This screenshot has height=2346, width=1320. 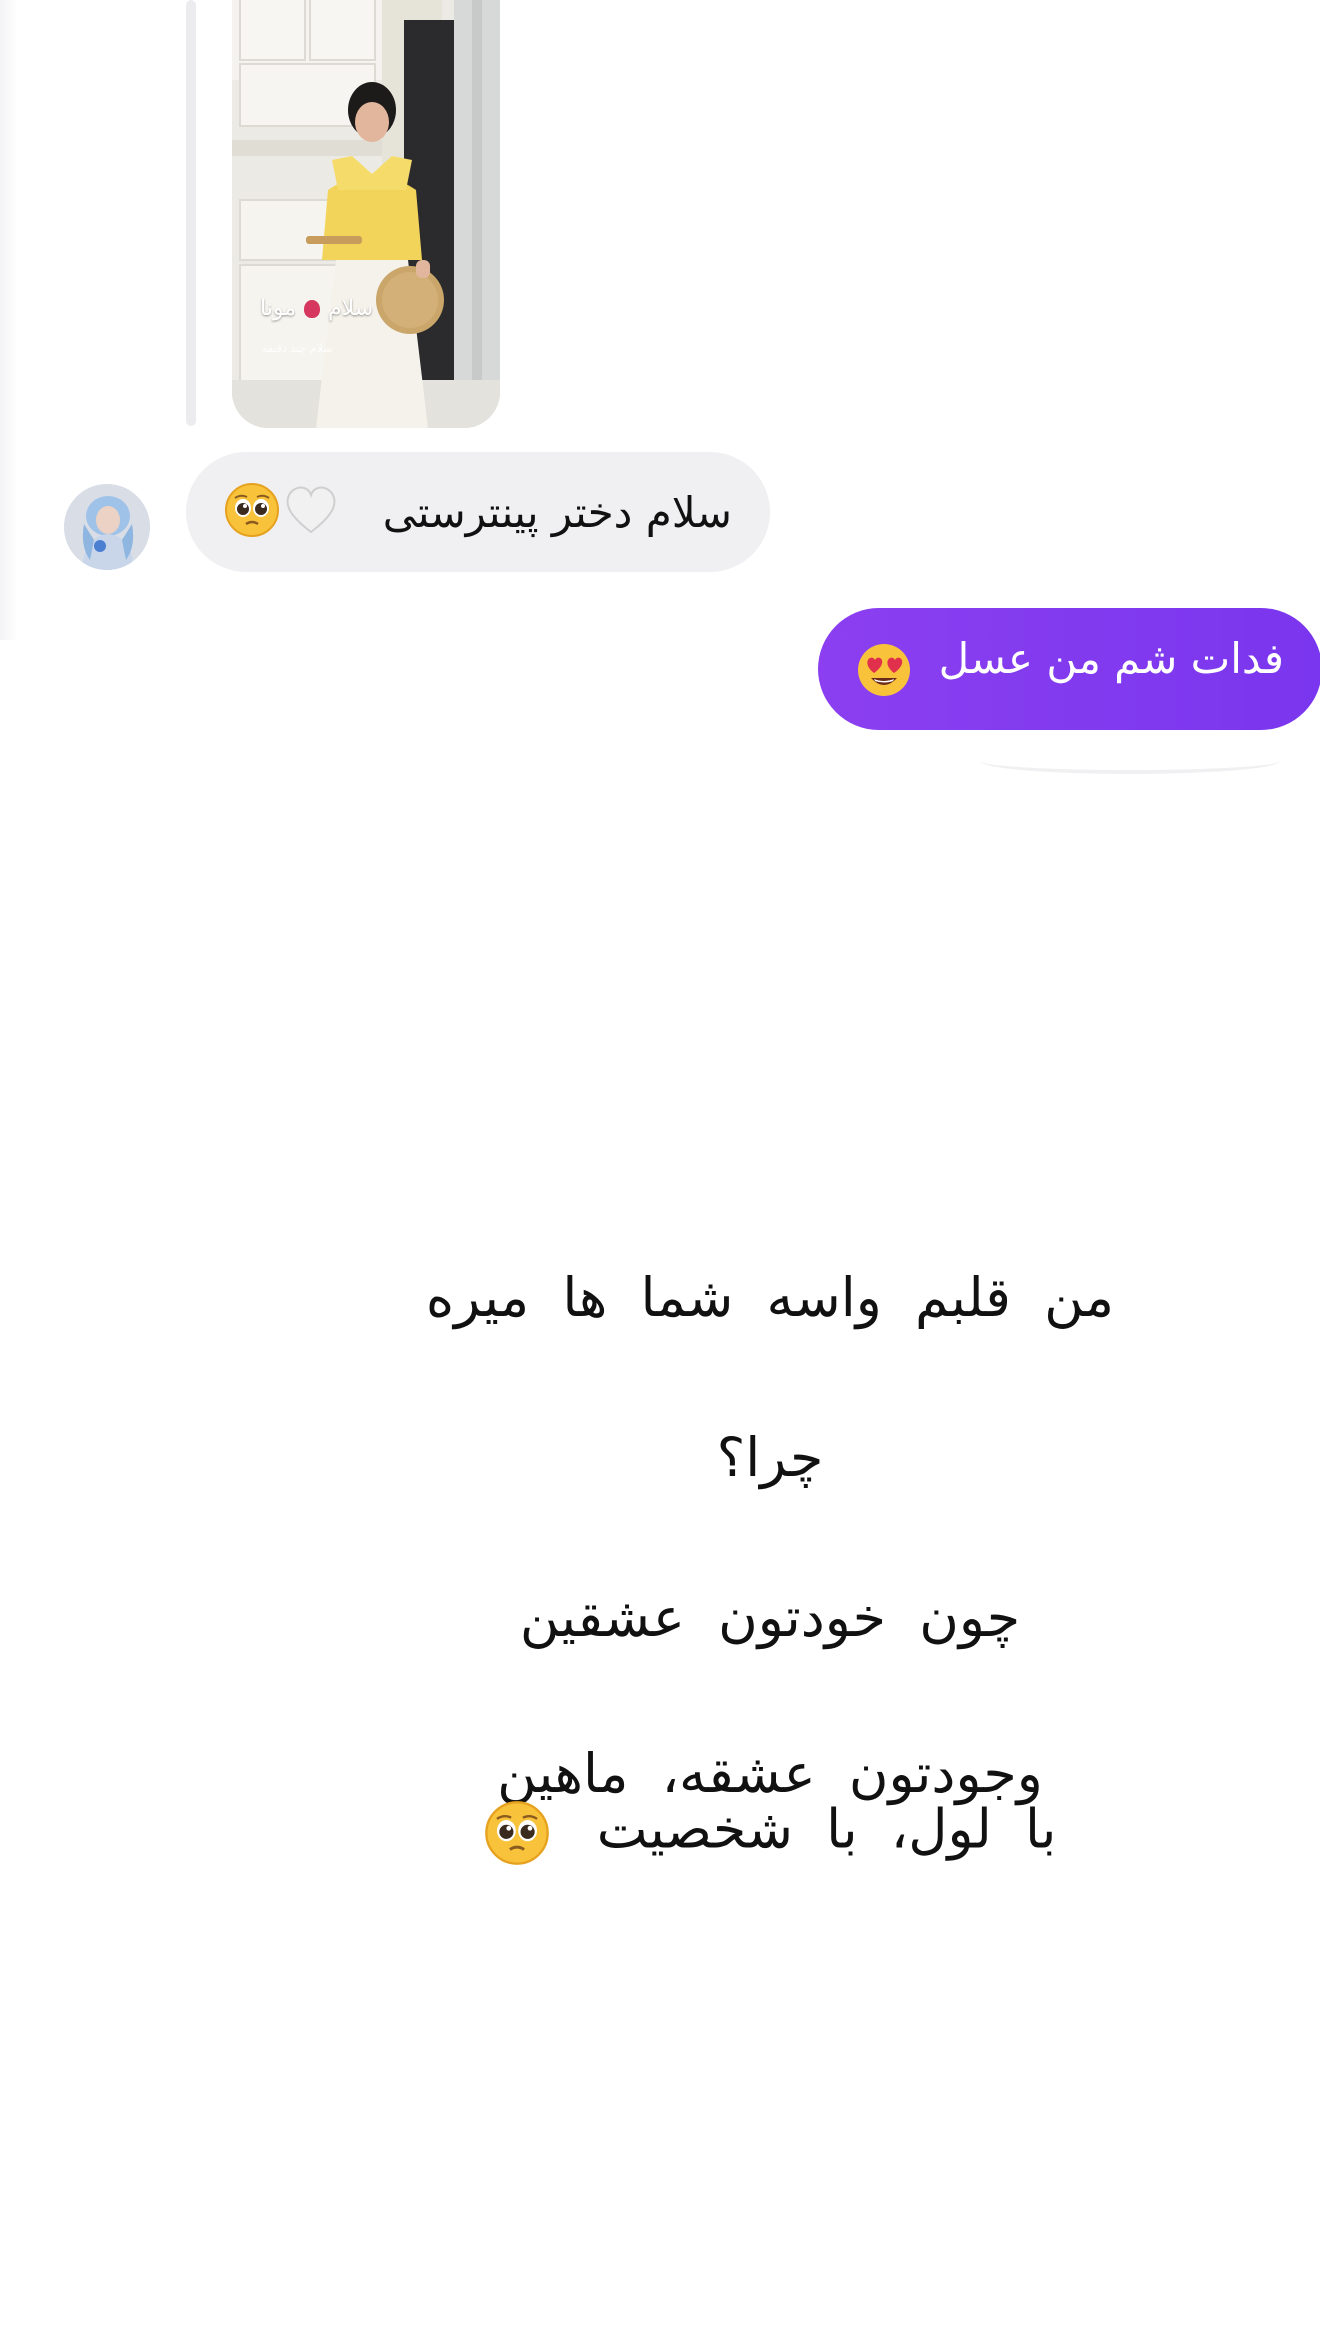 I want to click on reply-thread-line, so click(x=191, y=213).